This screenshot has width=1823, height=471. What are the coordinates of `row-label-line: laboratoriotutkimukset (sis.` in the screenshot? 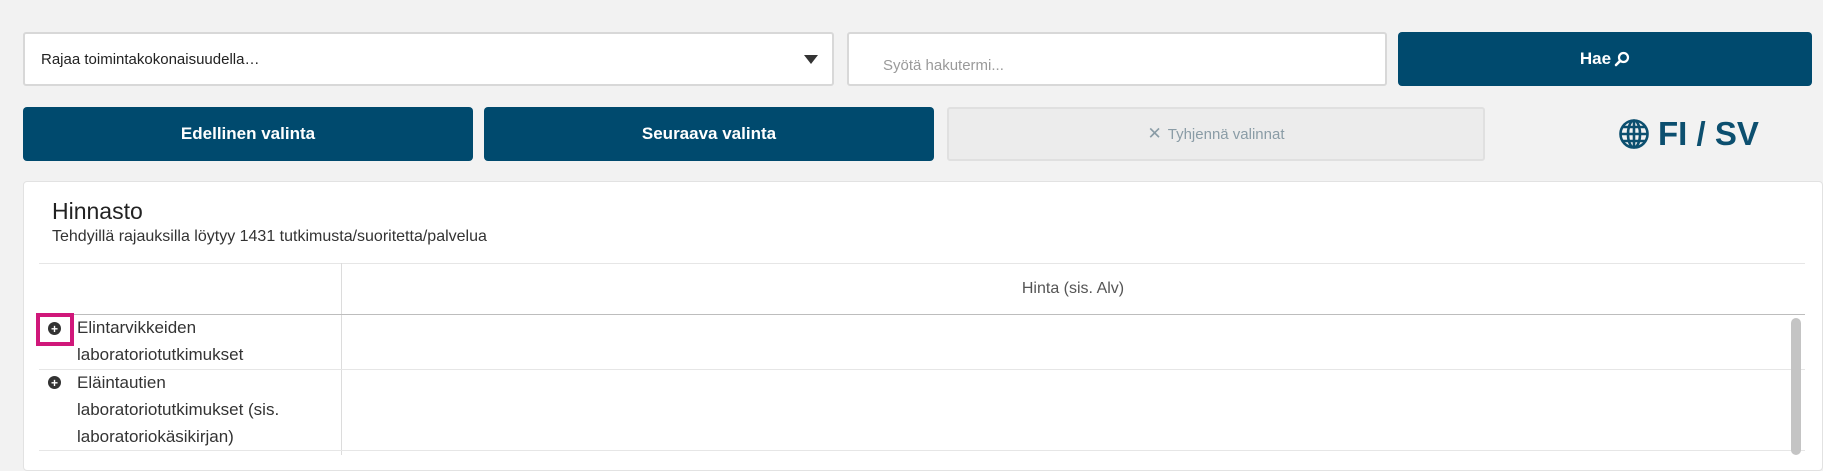 It's located at (178, 409).